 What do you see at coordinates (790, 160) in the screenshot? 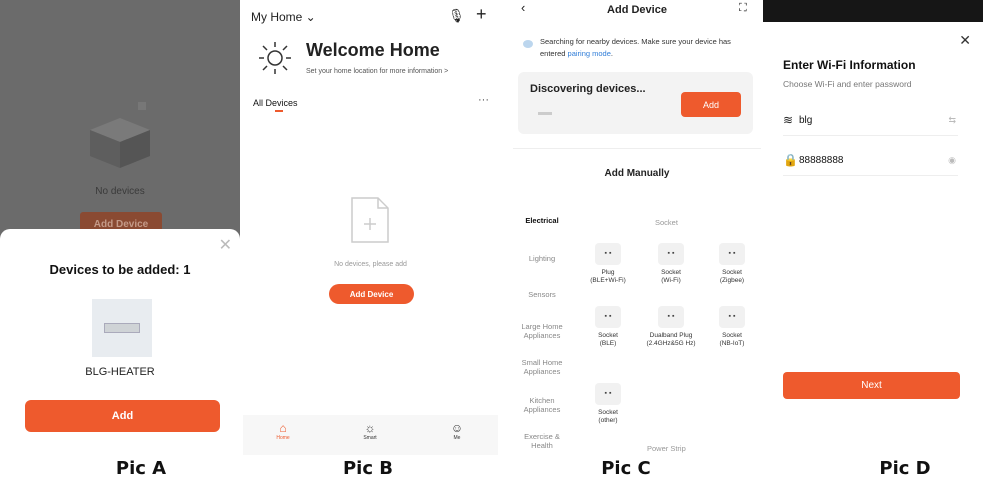
I see `lock-icon: 🔒` at bounding box center [790, 160].